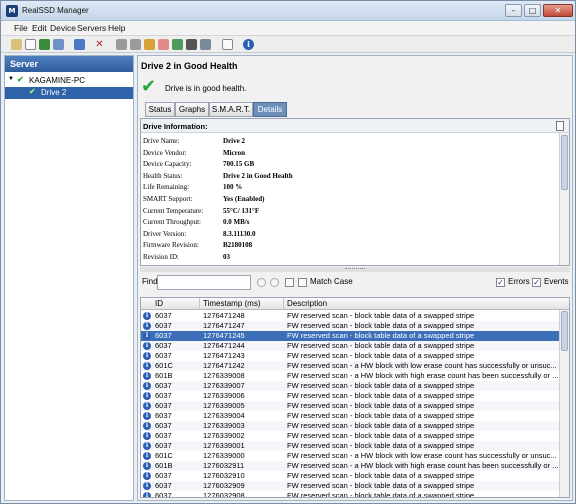  I want to click on log-scrollbar, so click(564, 403).